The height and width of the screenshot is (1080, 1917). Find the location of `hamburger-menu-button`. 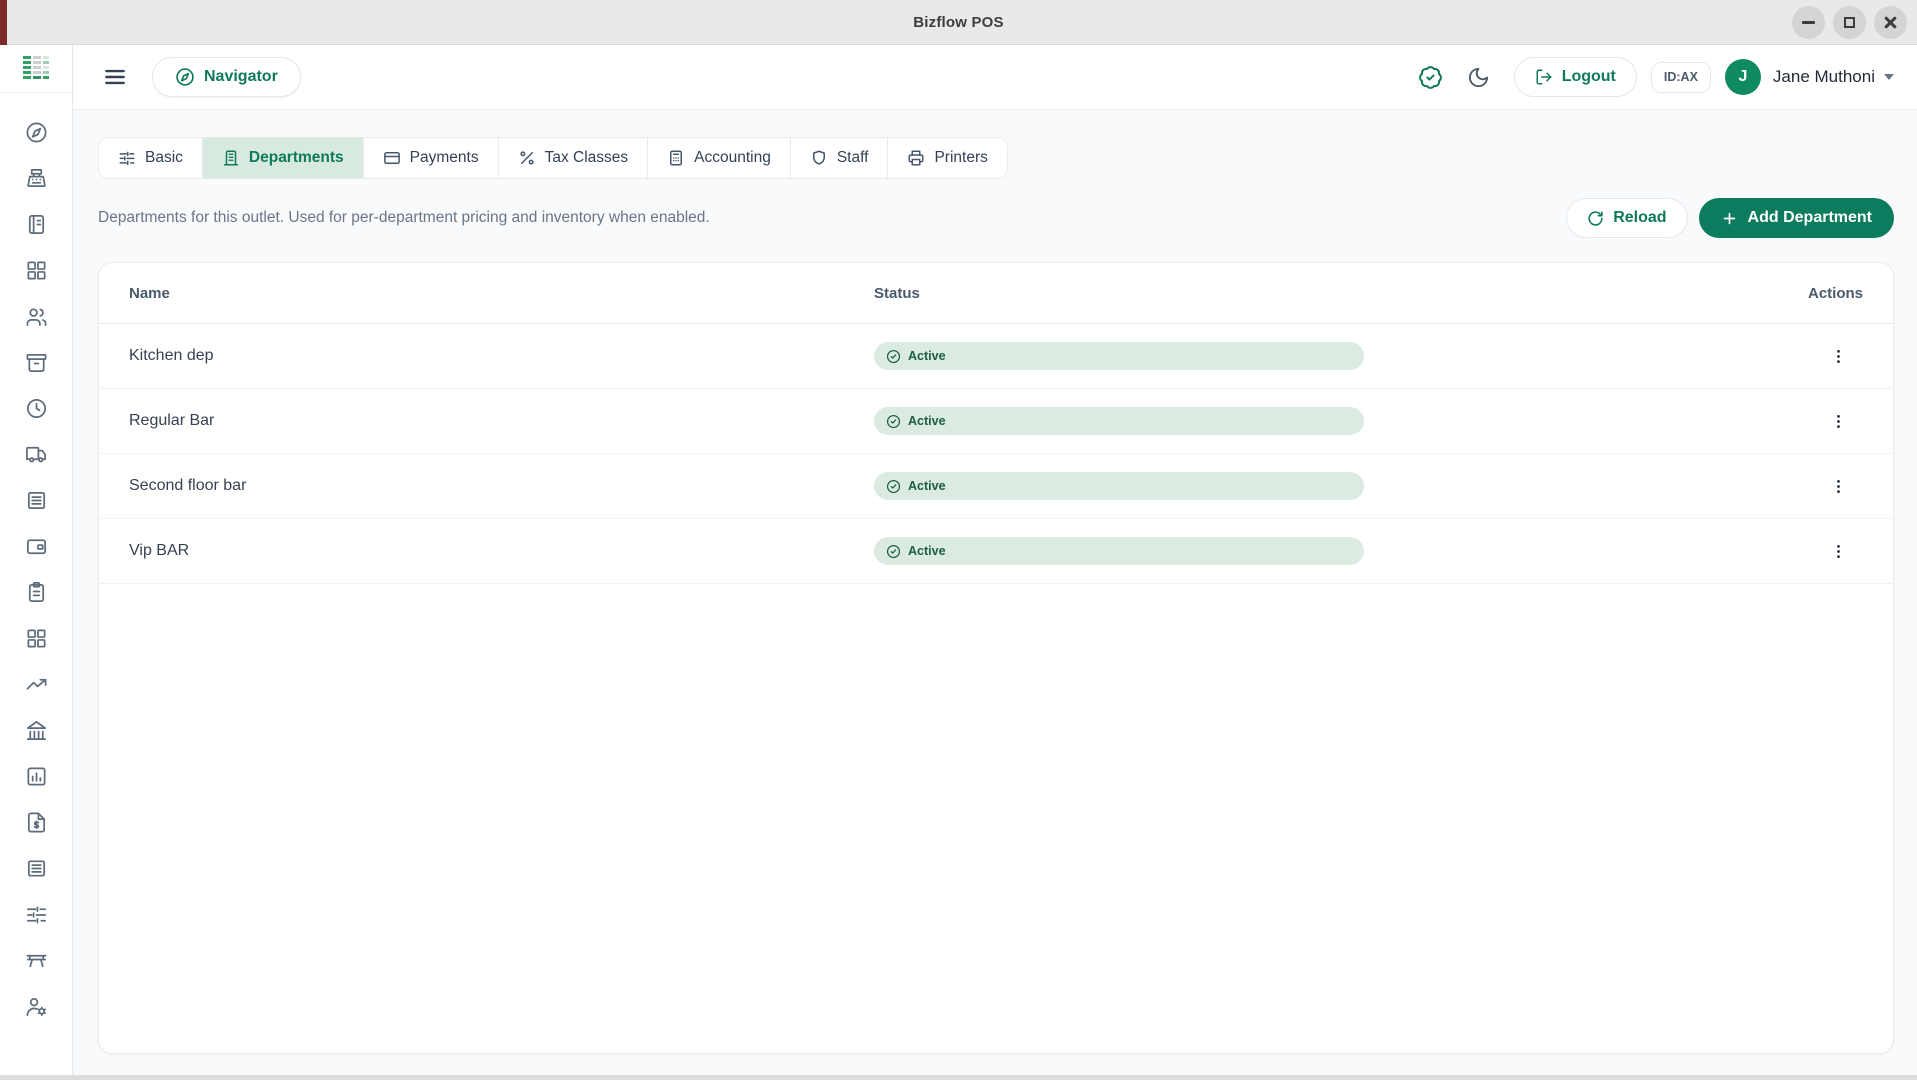

hamburger-menu-button is located at coordinates (115, 77).